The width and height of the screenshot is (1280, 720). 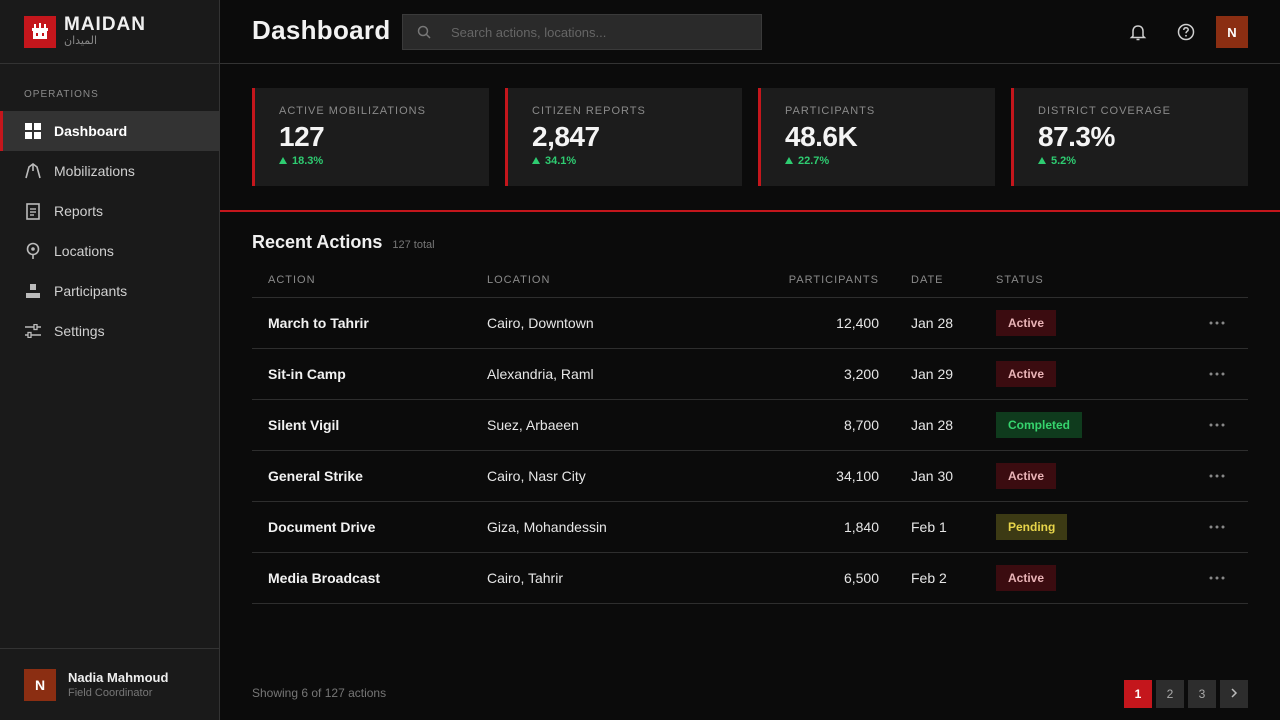 I want to click on kpi-card-participants: PARTICIPANTS 48.6K 22.7%, so click(x=876, y=137).